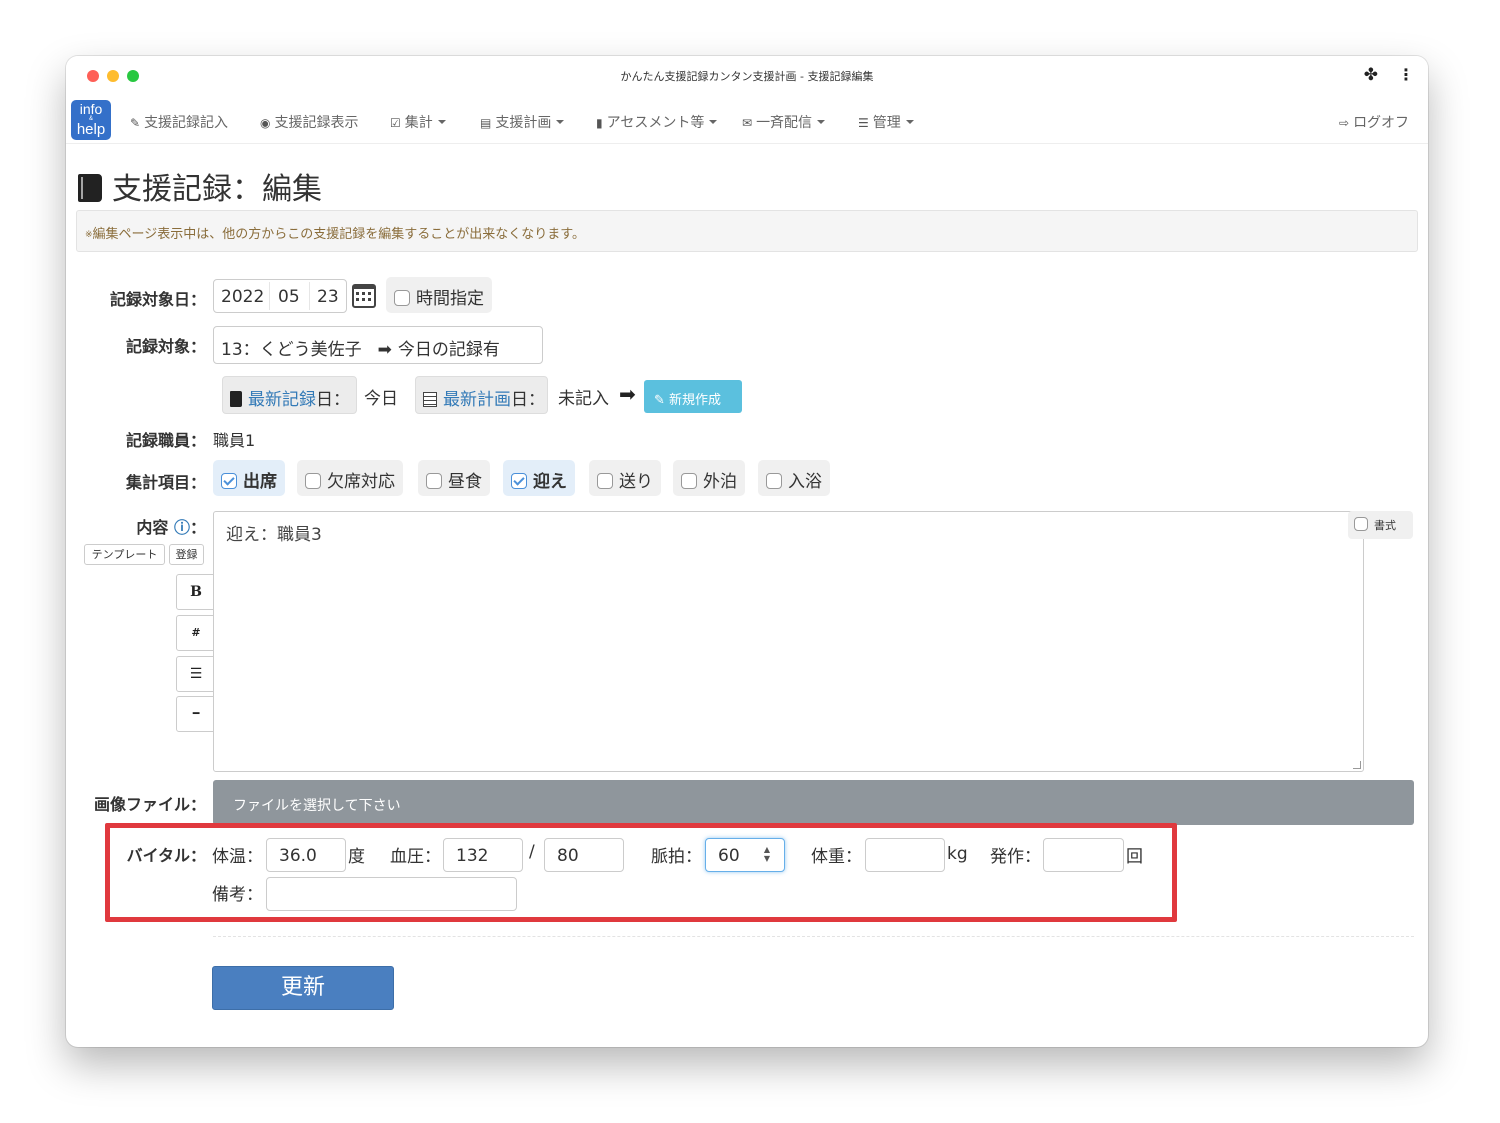 The image size is (1500, 1123). Describe the element at coordinates (196, 633) in the screenshot. I see `heading-button: #` at that location.